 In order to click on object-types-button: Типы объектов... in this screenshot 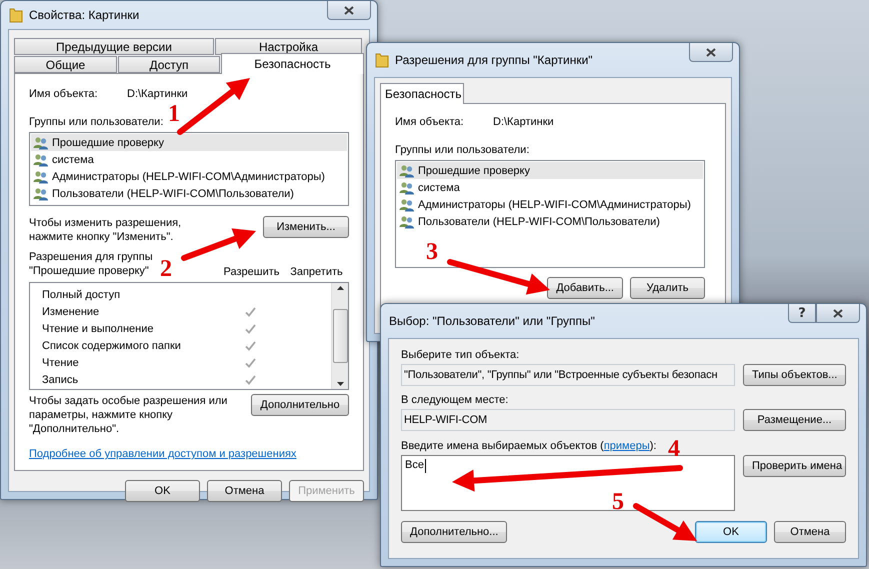, I will do `click(794, 375)`.